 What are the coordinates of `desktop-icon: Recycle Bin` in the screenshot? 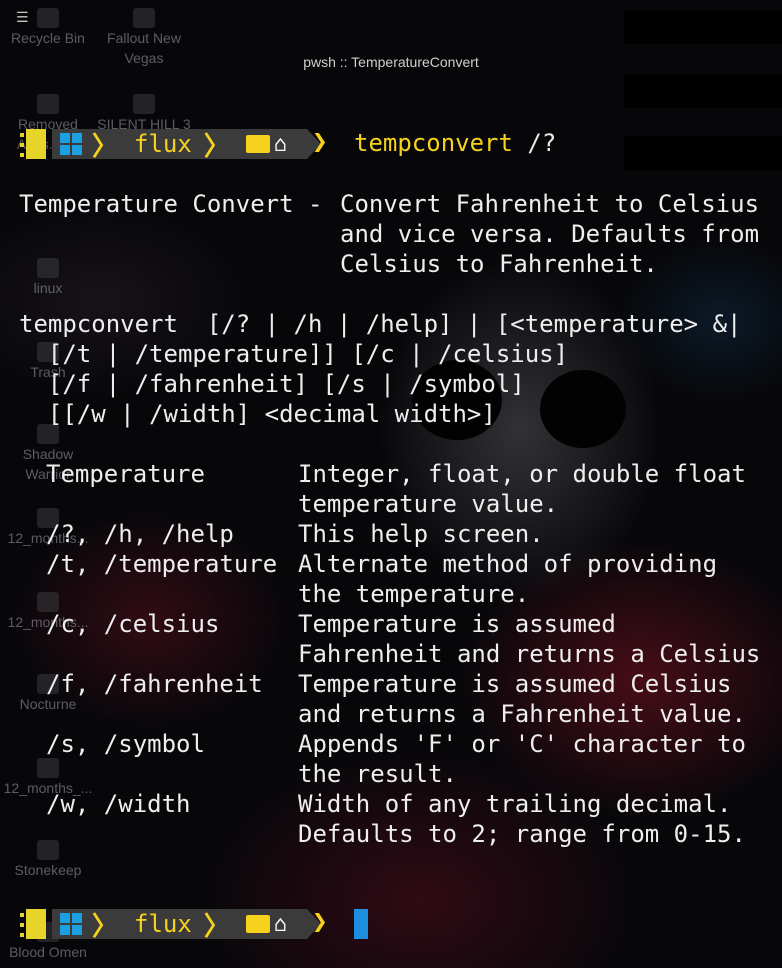 It's located at (48, 28).